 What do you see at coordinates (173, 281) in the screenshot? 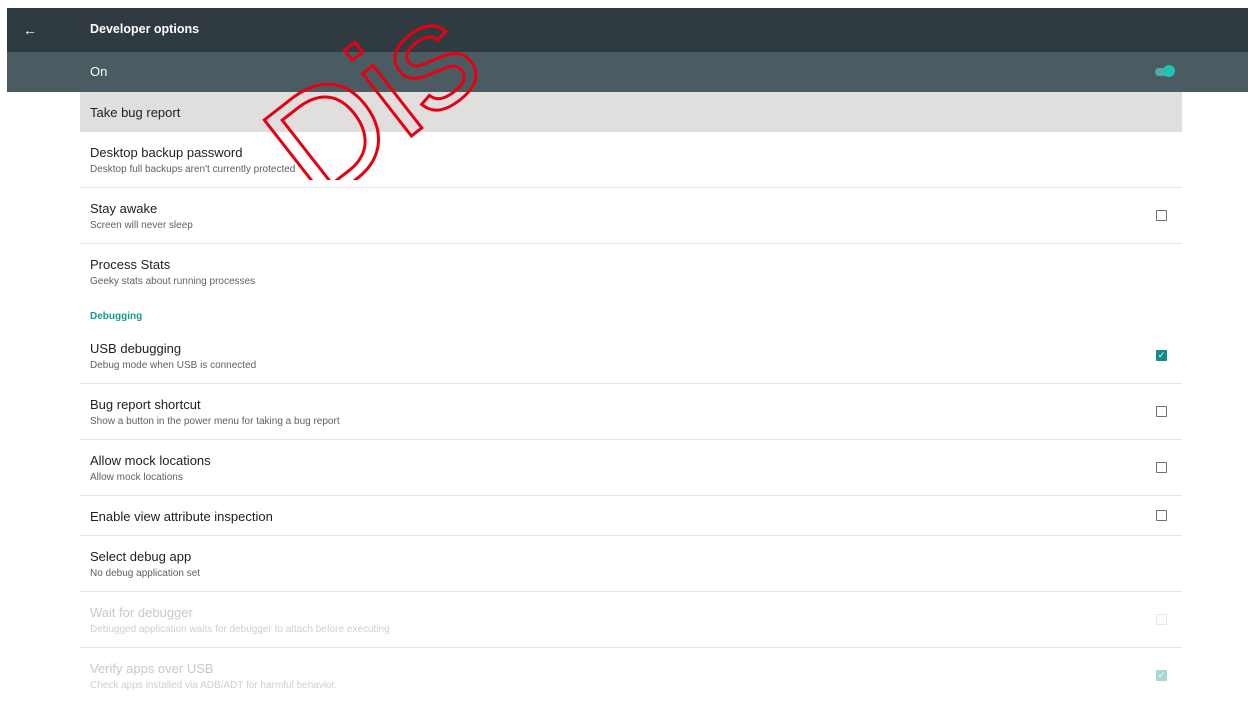
I see `setting-subtitle: Geeky stats about running processes` at bounding box center [173, 281].